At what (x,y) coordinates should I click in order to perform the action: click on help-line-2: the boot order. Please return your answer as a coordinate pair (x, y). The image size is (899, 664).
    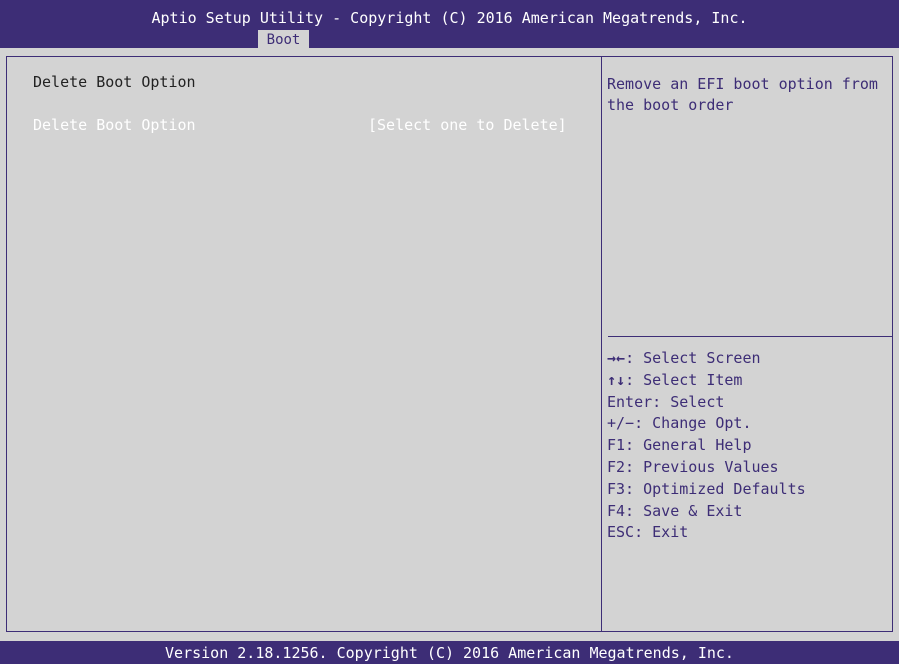
    Looking at the image, I should click on (670, 105).